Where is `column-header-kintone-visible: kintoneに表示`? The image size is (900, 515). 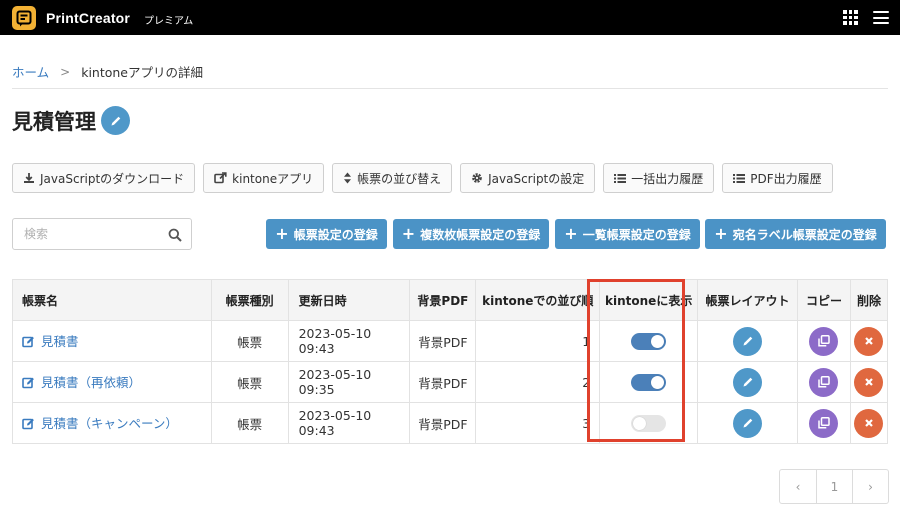 column-header-kintone-visible: kintoneに表示 is located at coordinates (649, 300).